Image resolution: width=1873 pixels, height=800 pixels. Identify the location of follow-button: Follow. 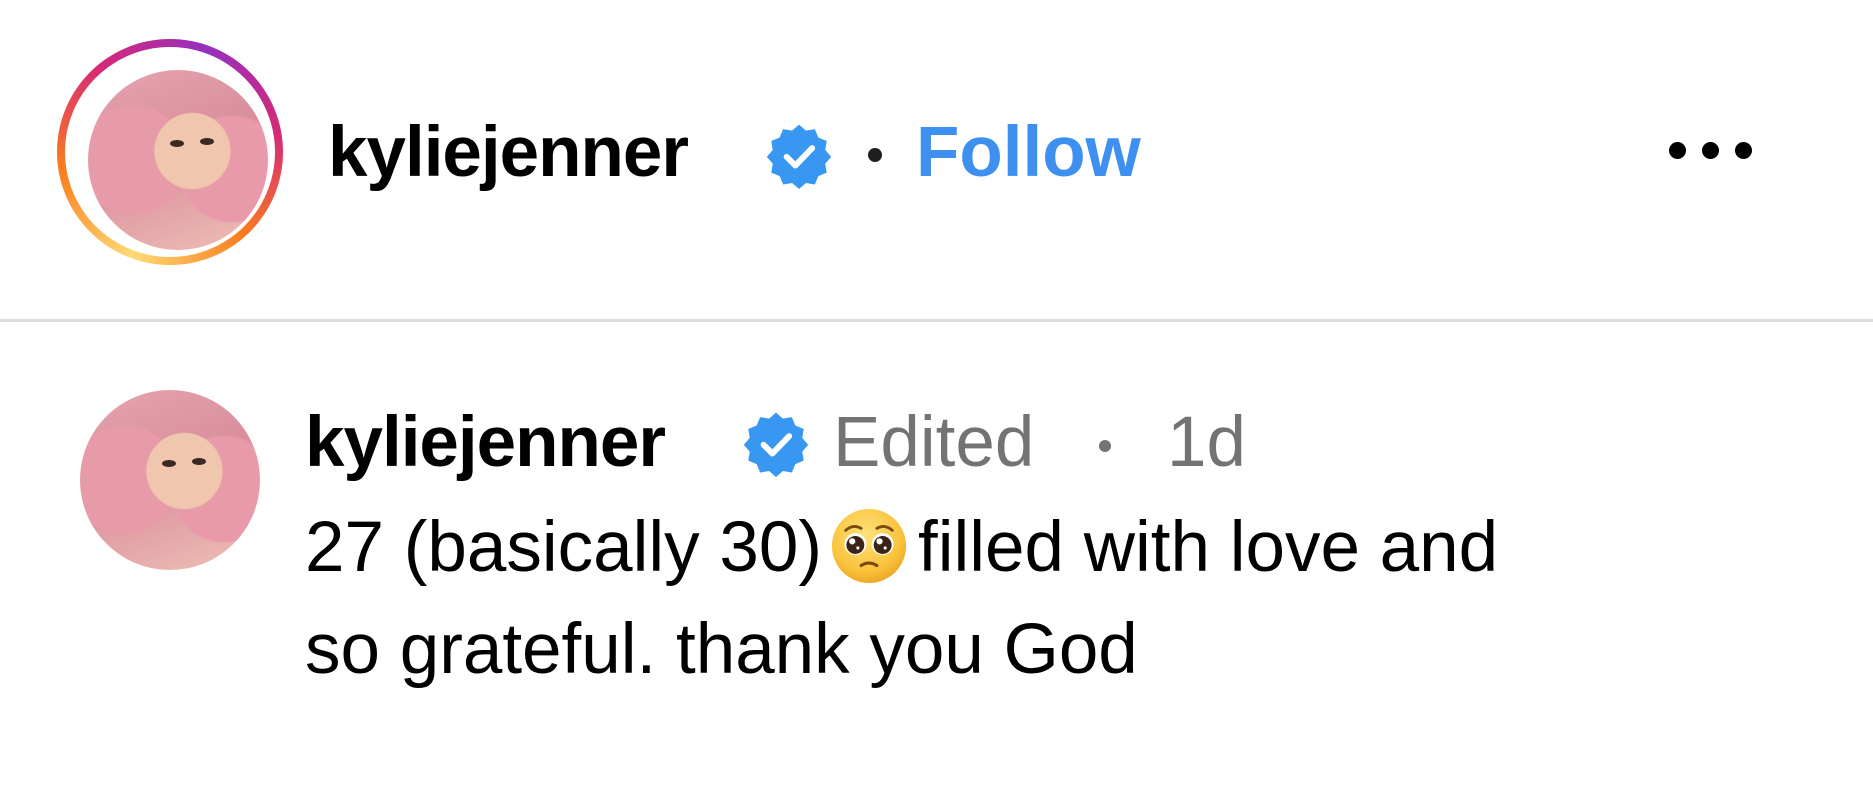
(1028, 152).